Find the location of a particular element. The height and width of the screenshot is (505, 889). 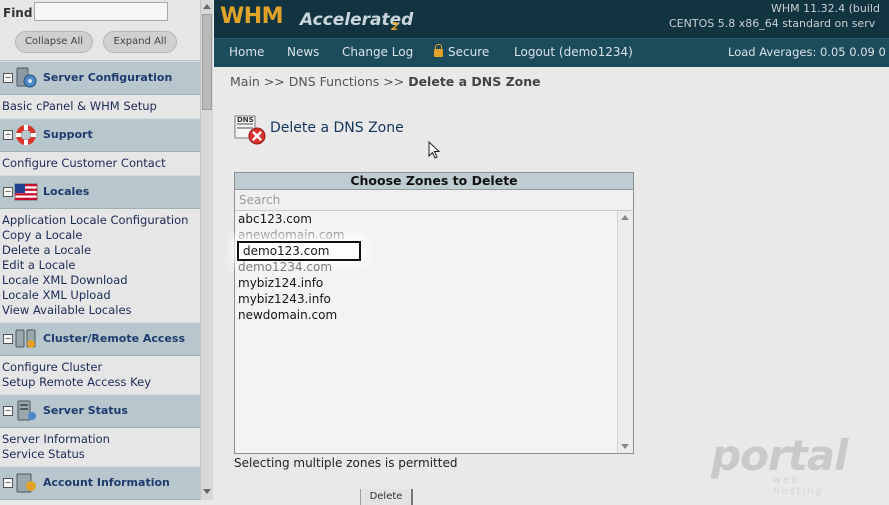

nav-logout-link: Logout (demo1234) is located at coordinates (573, 52).